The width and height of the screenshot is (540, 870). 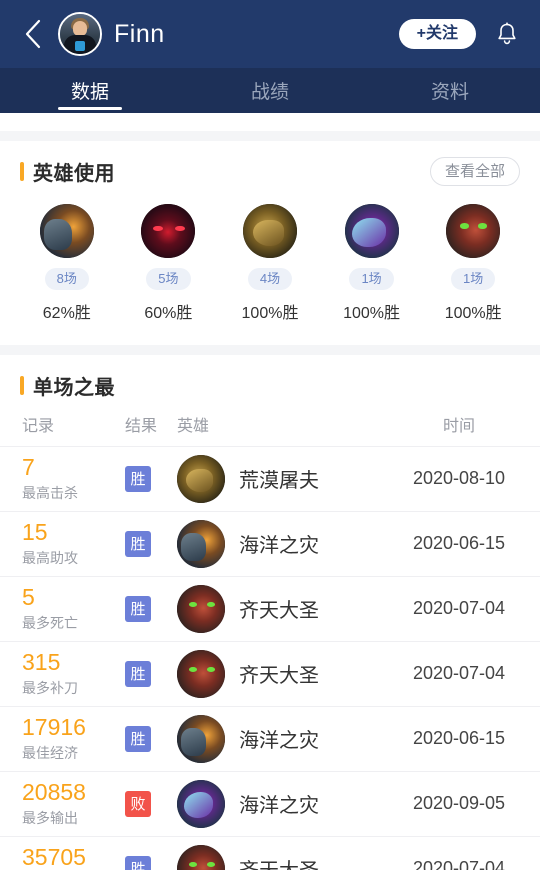 What do you see at coordinates (33, 34) in the screenshot?
I see `back-chevron-icon` at bounding box center [33, 34].